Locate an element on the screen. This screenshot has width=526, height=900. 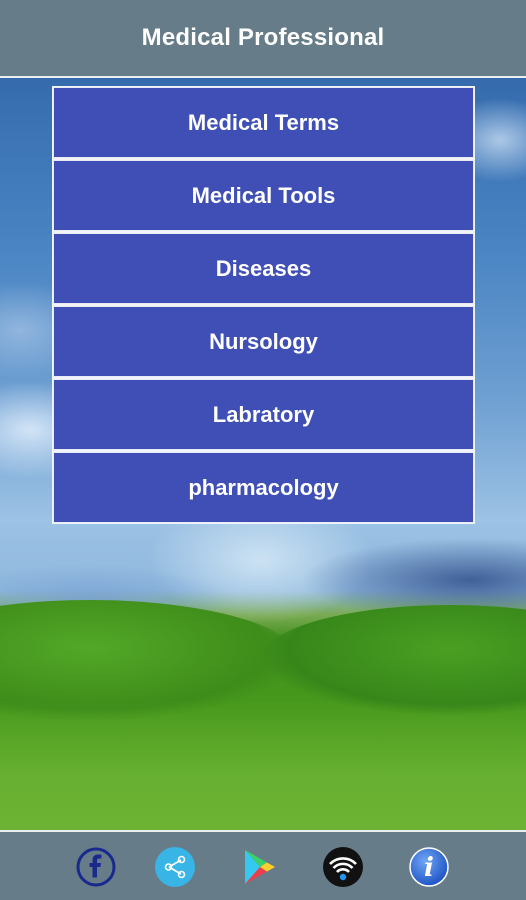
share-button is located at coordinates (175, 867).